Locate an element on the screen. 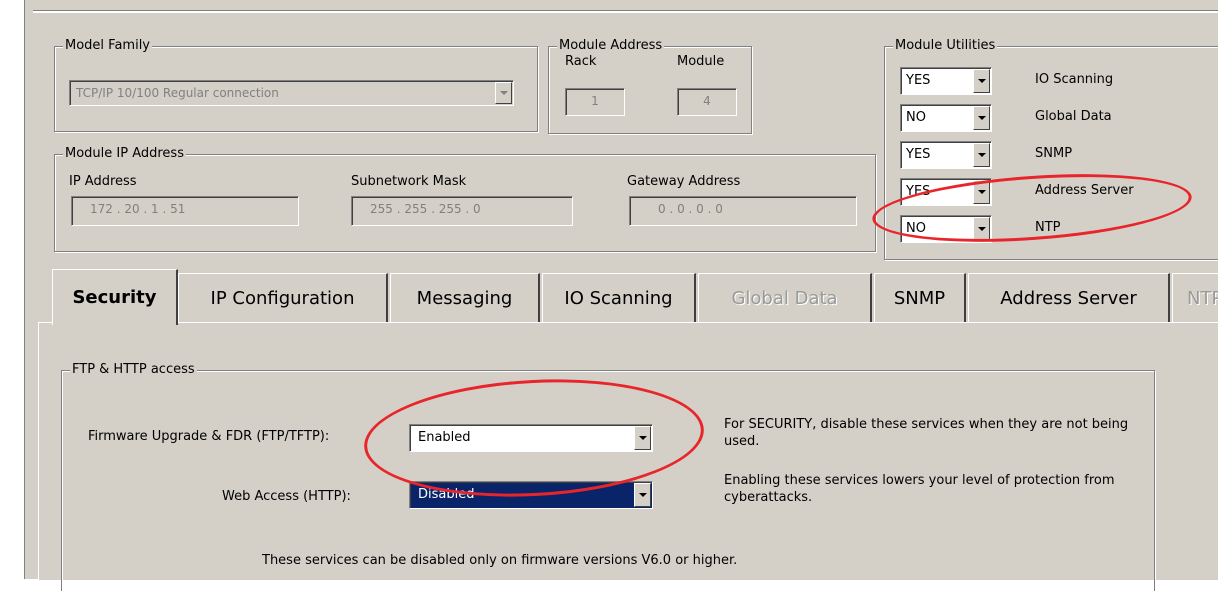 The height and width of the screenshot is (591, 1218). ip-address-label: IP Address is located at coordinates (103, 181).